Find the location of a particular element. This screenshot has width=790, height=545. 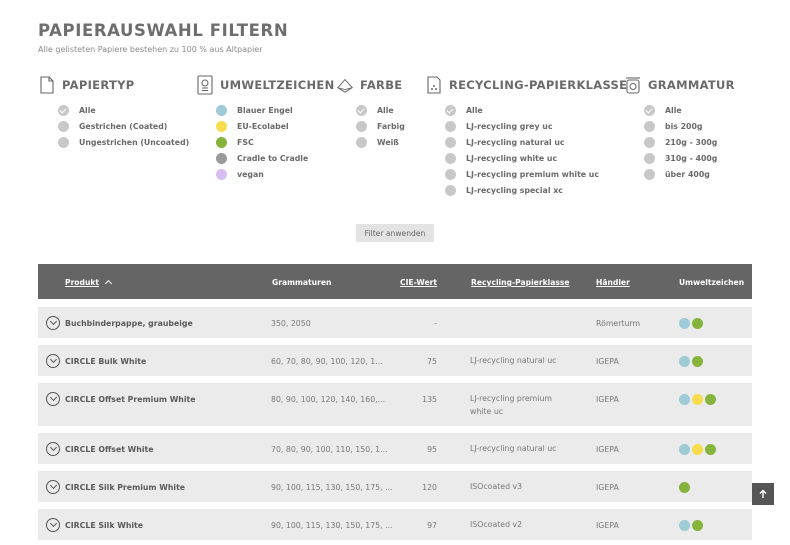

product-name: CIRCLE Bulk White is located at coordinates (106, 361).